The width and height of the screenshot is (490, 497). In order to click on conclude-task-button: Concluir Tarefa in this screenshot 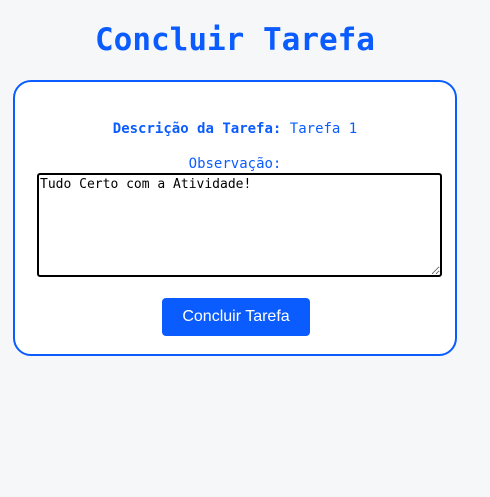, I will do `click(236, 317)`.